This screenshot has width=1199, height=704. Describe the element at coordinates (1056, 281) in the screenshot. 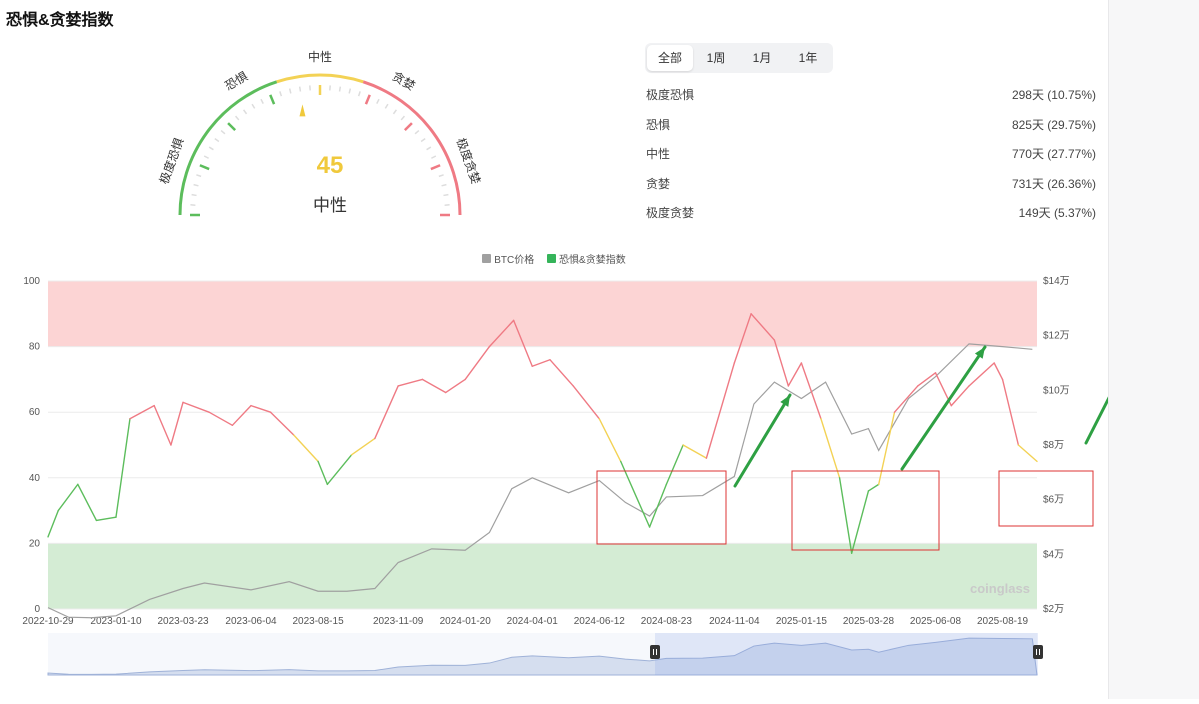

I see `y-right-tick-label: $14万` at that location.